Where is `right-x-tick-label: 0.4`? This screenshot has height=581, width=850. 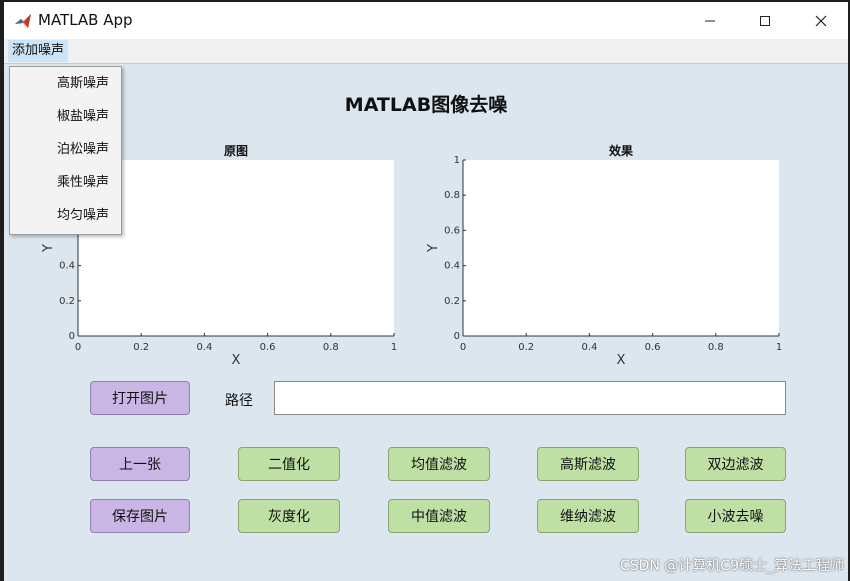 right-x-tick-label: 0.4 is located at coordinates (589, 347).